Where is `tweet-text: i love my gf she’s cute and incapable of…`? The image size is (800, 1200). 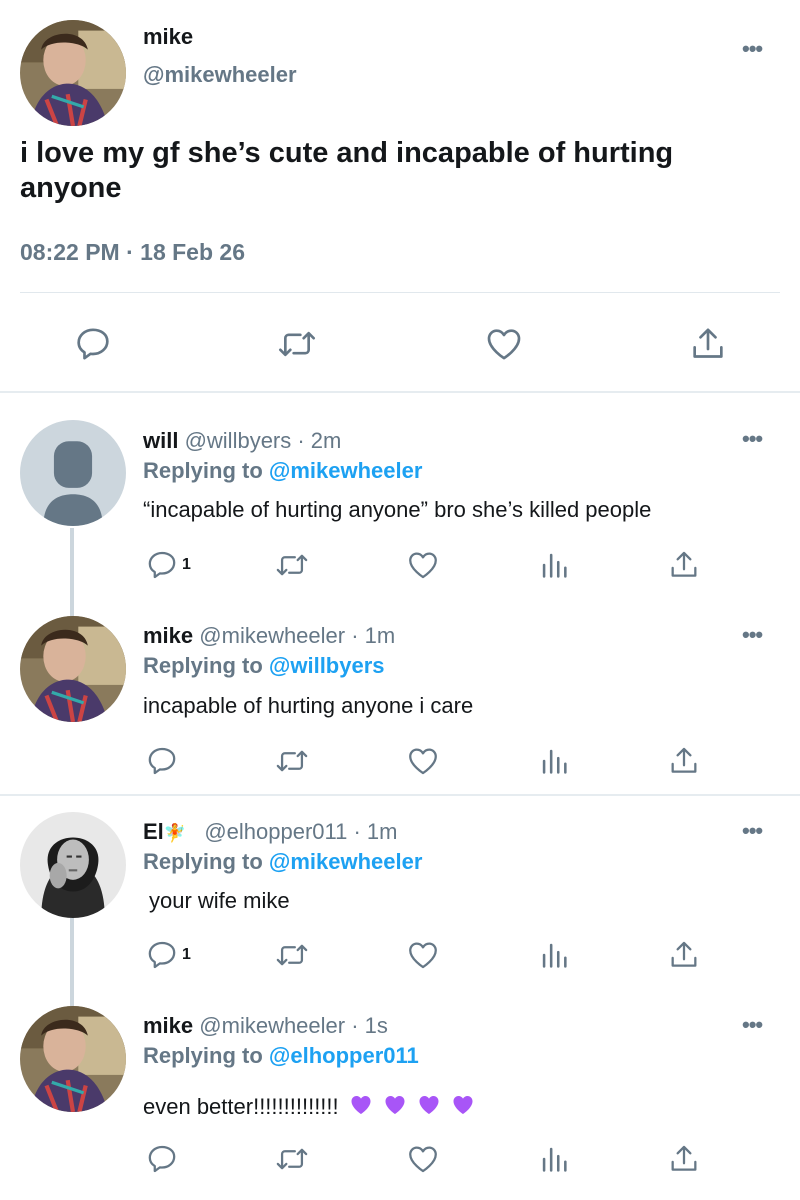 tweet-text: i love my gf she’s cute and incapable of… is located at coordinates (347, 170).